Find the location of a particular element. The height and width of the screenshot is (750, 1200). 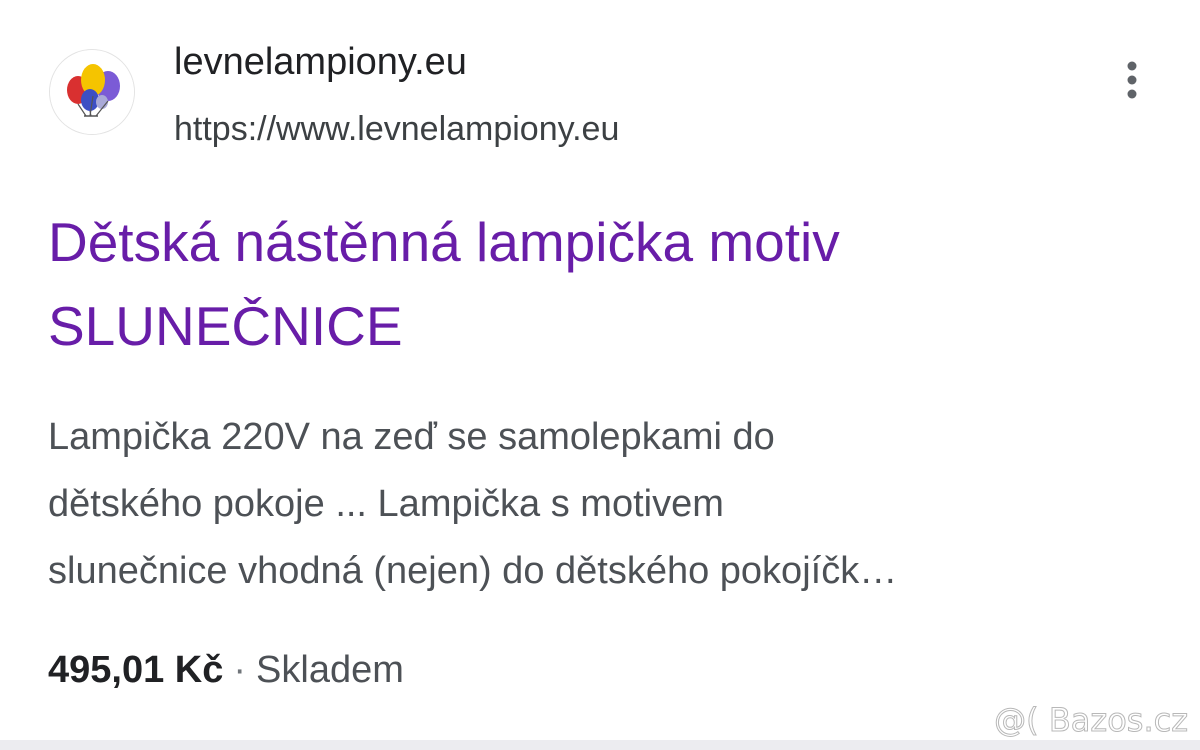

snippet-line: dětského pokoje ... Lampička s motivem is located at coordinates (386, 504).